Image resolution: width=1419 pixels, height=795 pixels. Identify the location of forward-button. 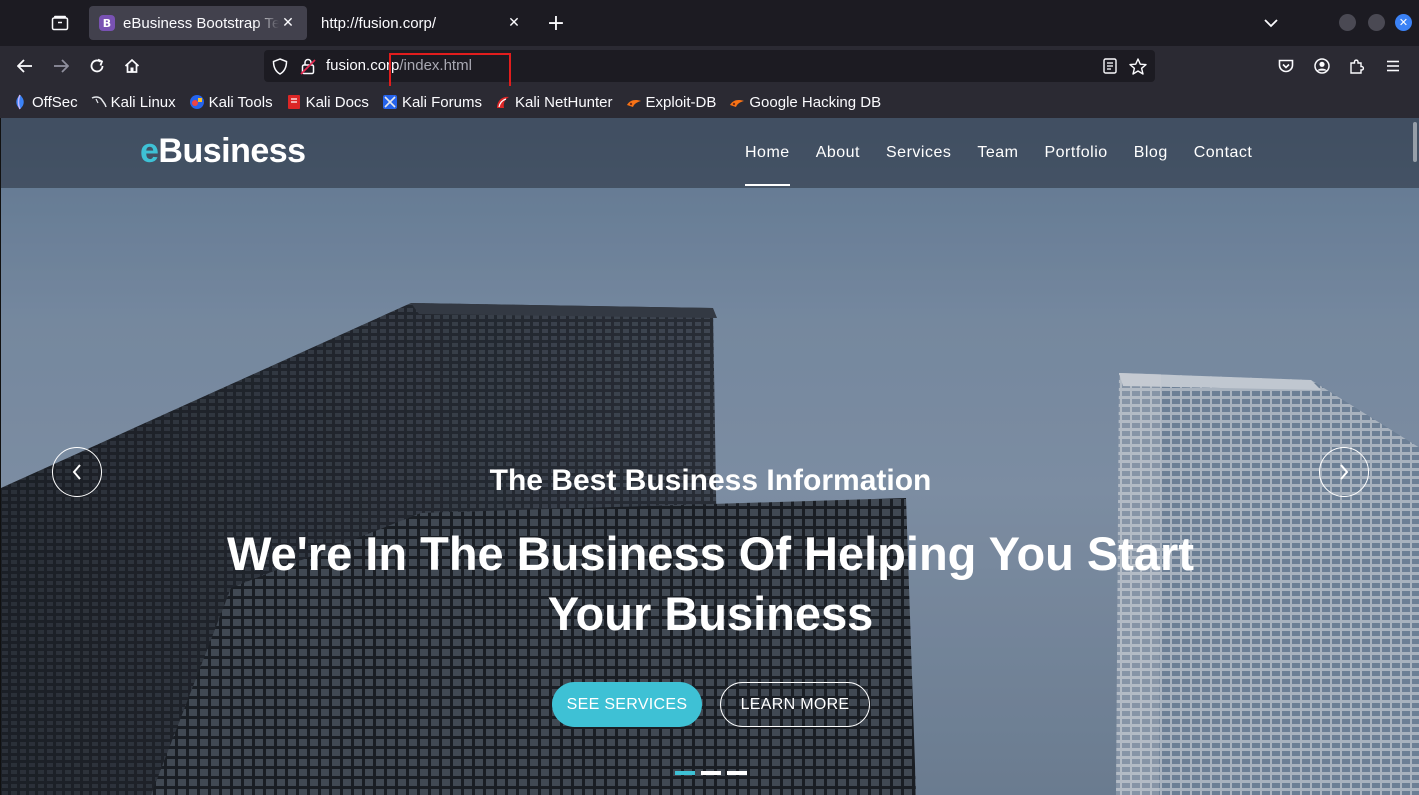
(61, 66).